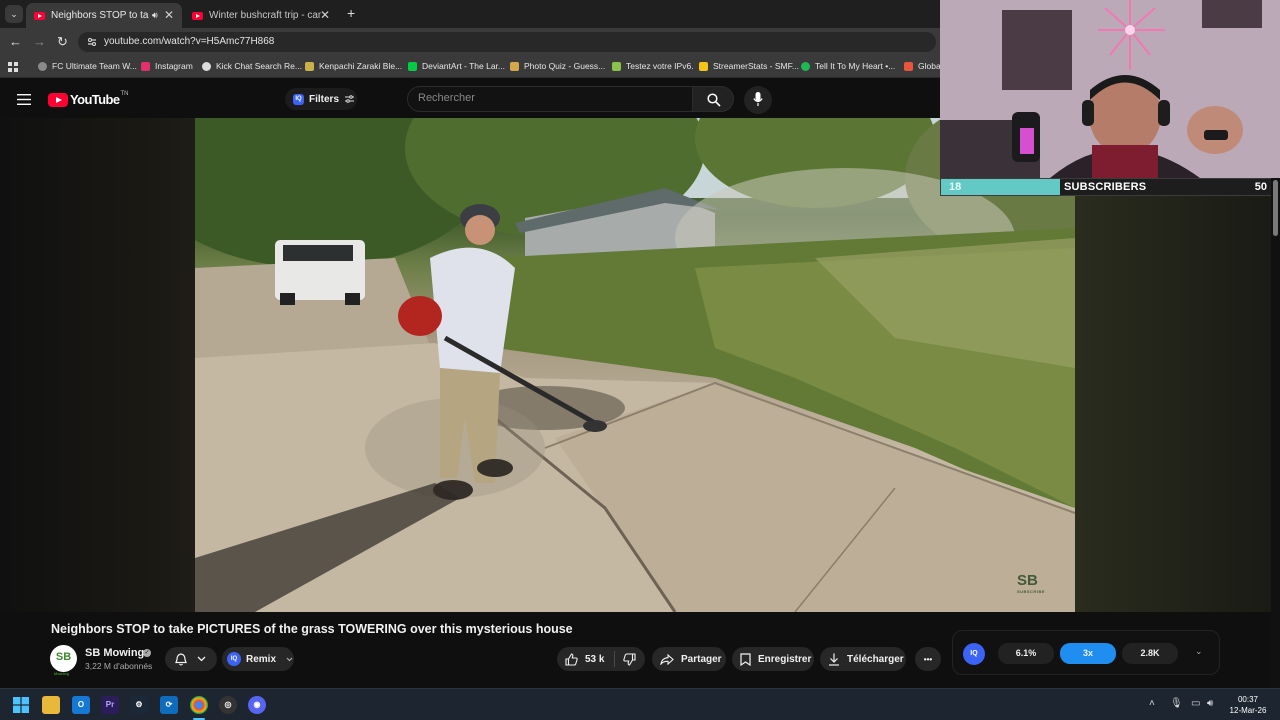 This screenshot has width=1280, height=720. Describe the element at coordinates (1248, 699) in the screenshot. I see `clock-time: 00:37` at that location.